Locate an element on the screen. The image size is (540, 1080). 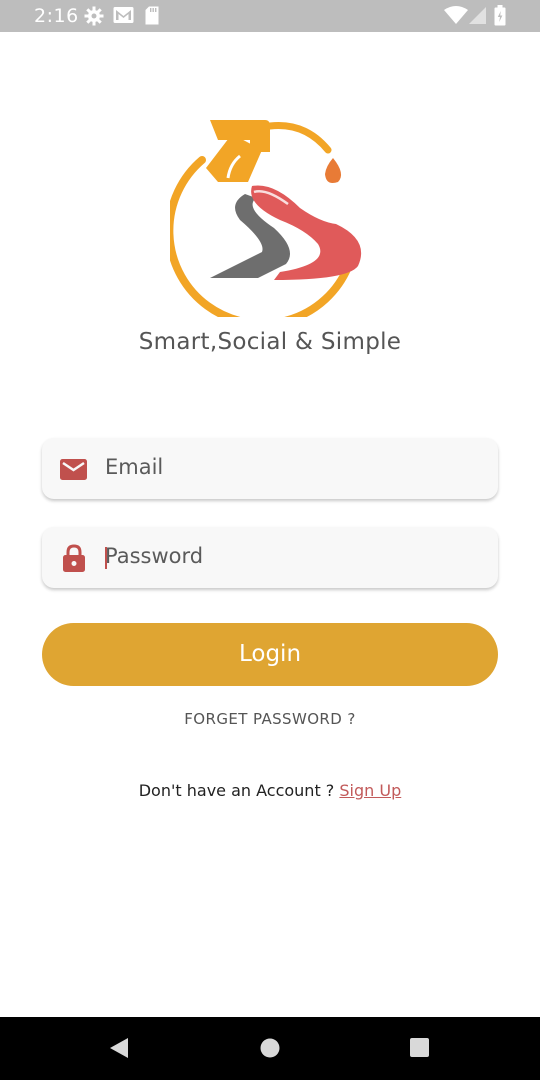
signup-link: Sign Up is located at coordinates (370, 790).